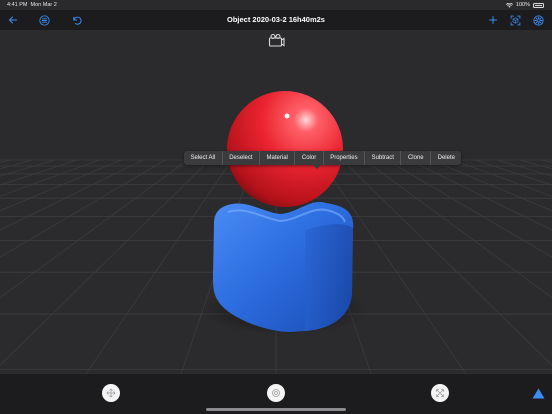  I want to click on scale-icon, so click(440, 393).